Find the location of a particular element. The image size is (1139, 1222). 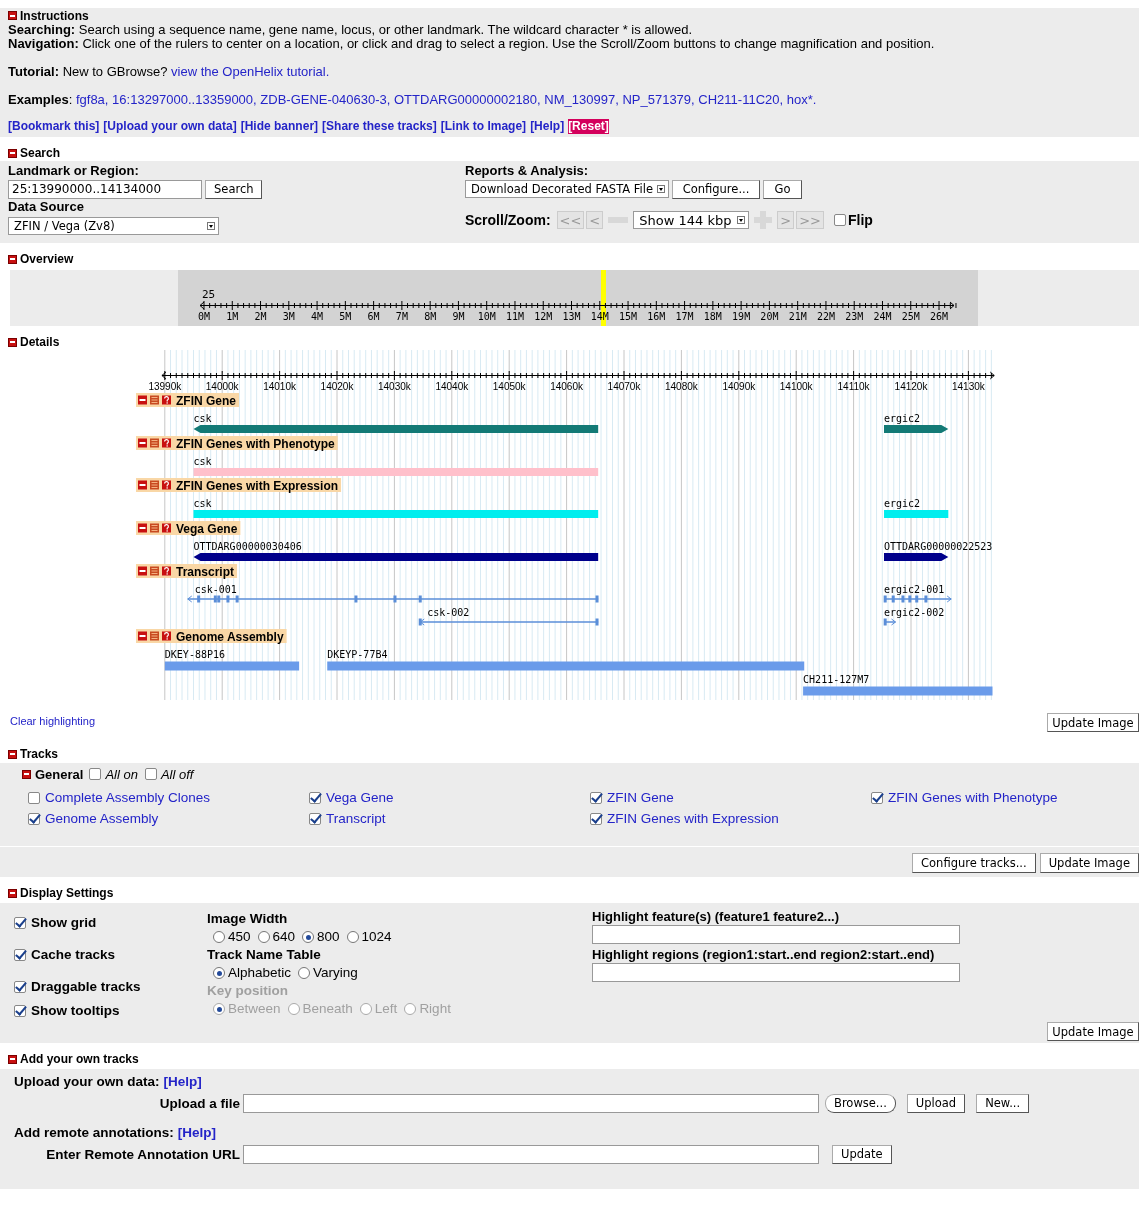

example-link: CH211-11C20, is located at coordinates (741, 99).